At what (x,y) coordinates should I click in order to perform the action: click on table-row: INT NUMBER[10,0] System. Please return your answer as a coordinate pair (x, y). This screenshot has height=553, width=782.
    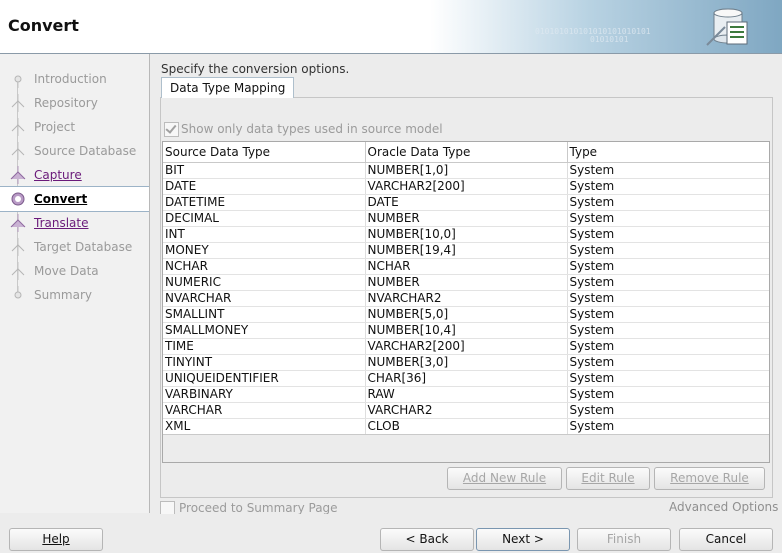
    Looking at the image, I should click on (466, 234).